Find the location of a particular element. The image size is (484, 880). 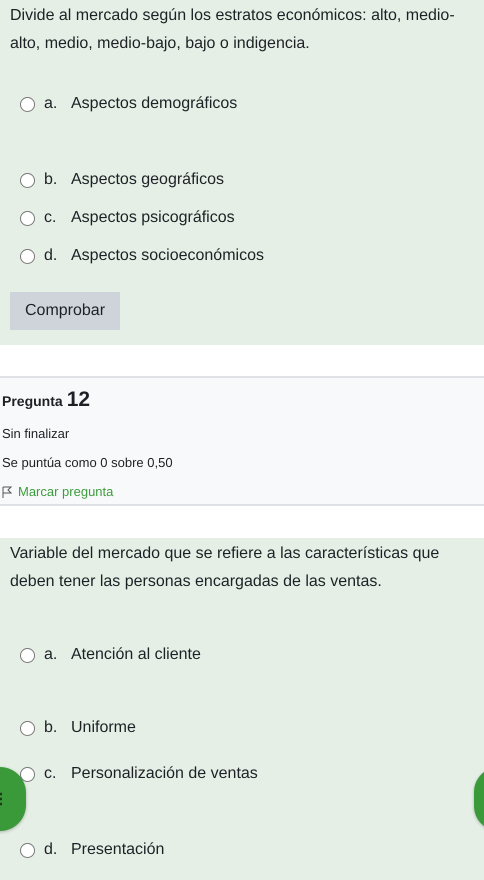

flag-icon is located at coordinates (7, 492).